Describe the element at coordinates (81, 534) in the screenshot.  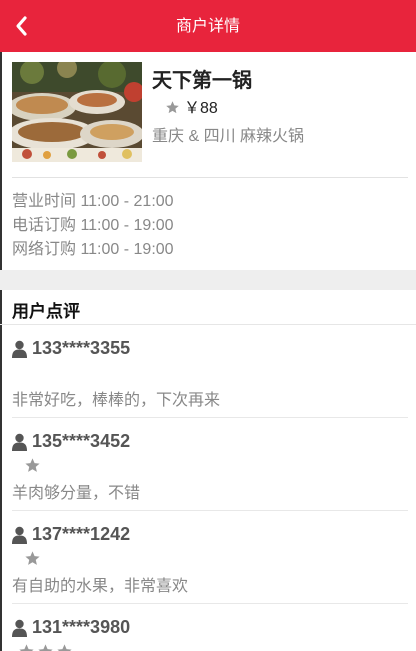
I see `review-user-id: 137****1242` at that location.